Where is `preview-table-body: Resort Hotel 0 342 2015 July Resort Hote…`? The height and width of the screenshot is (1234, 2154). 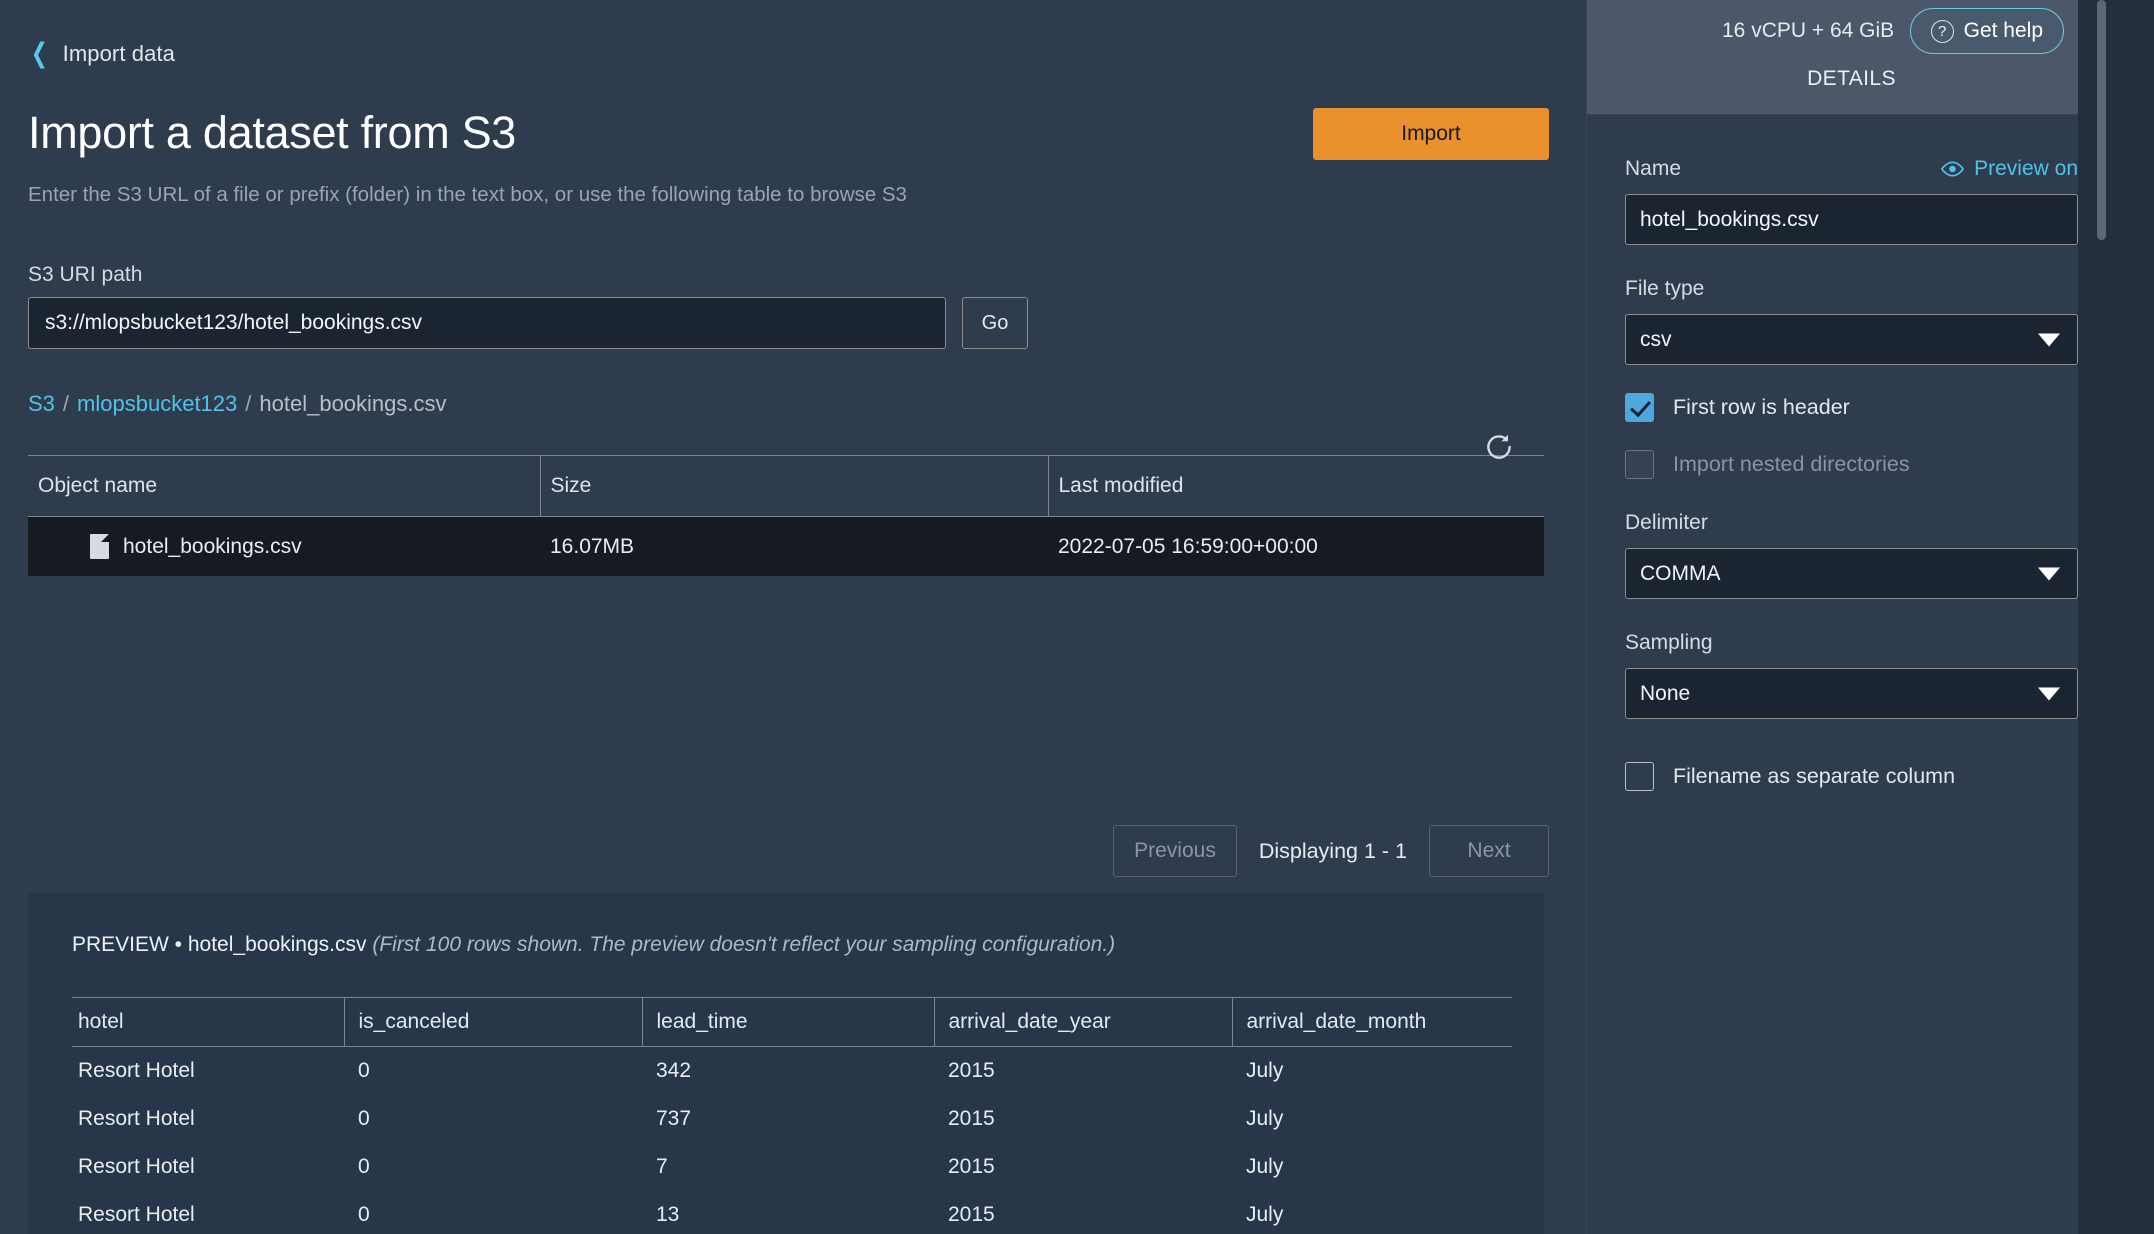 preview-table-body: Resort Hotel 0 342 2015 July Resort Hote… is located at coordinates (792, 1140).